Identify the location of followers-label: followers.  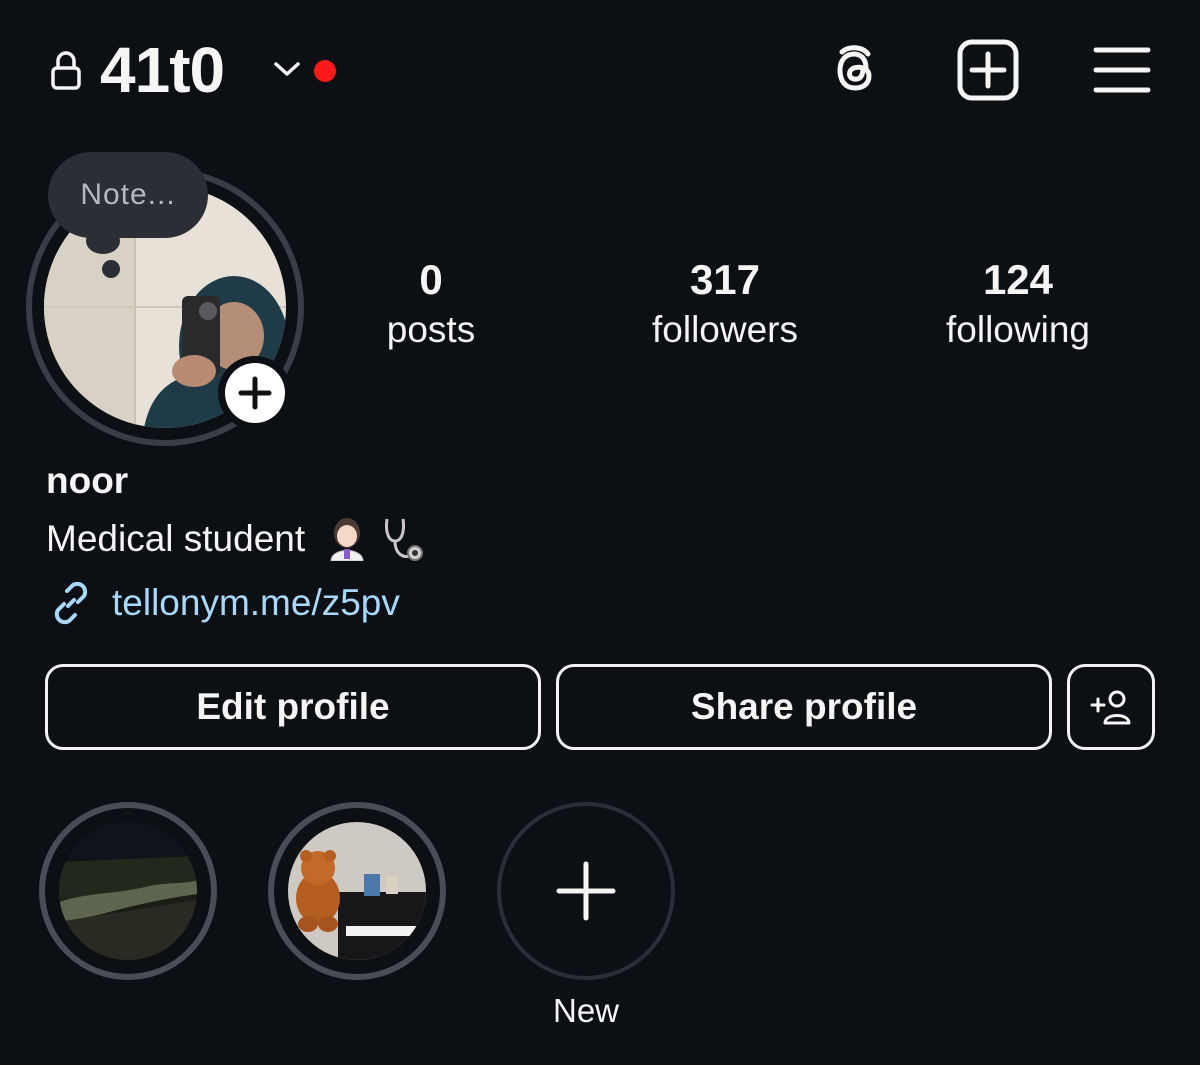
(725, 329).